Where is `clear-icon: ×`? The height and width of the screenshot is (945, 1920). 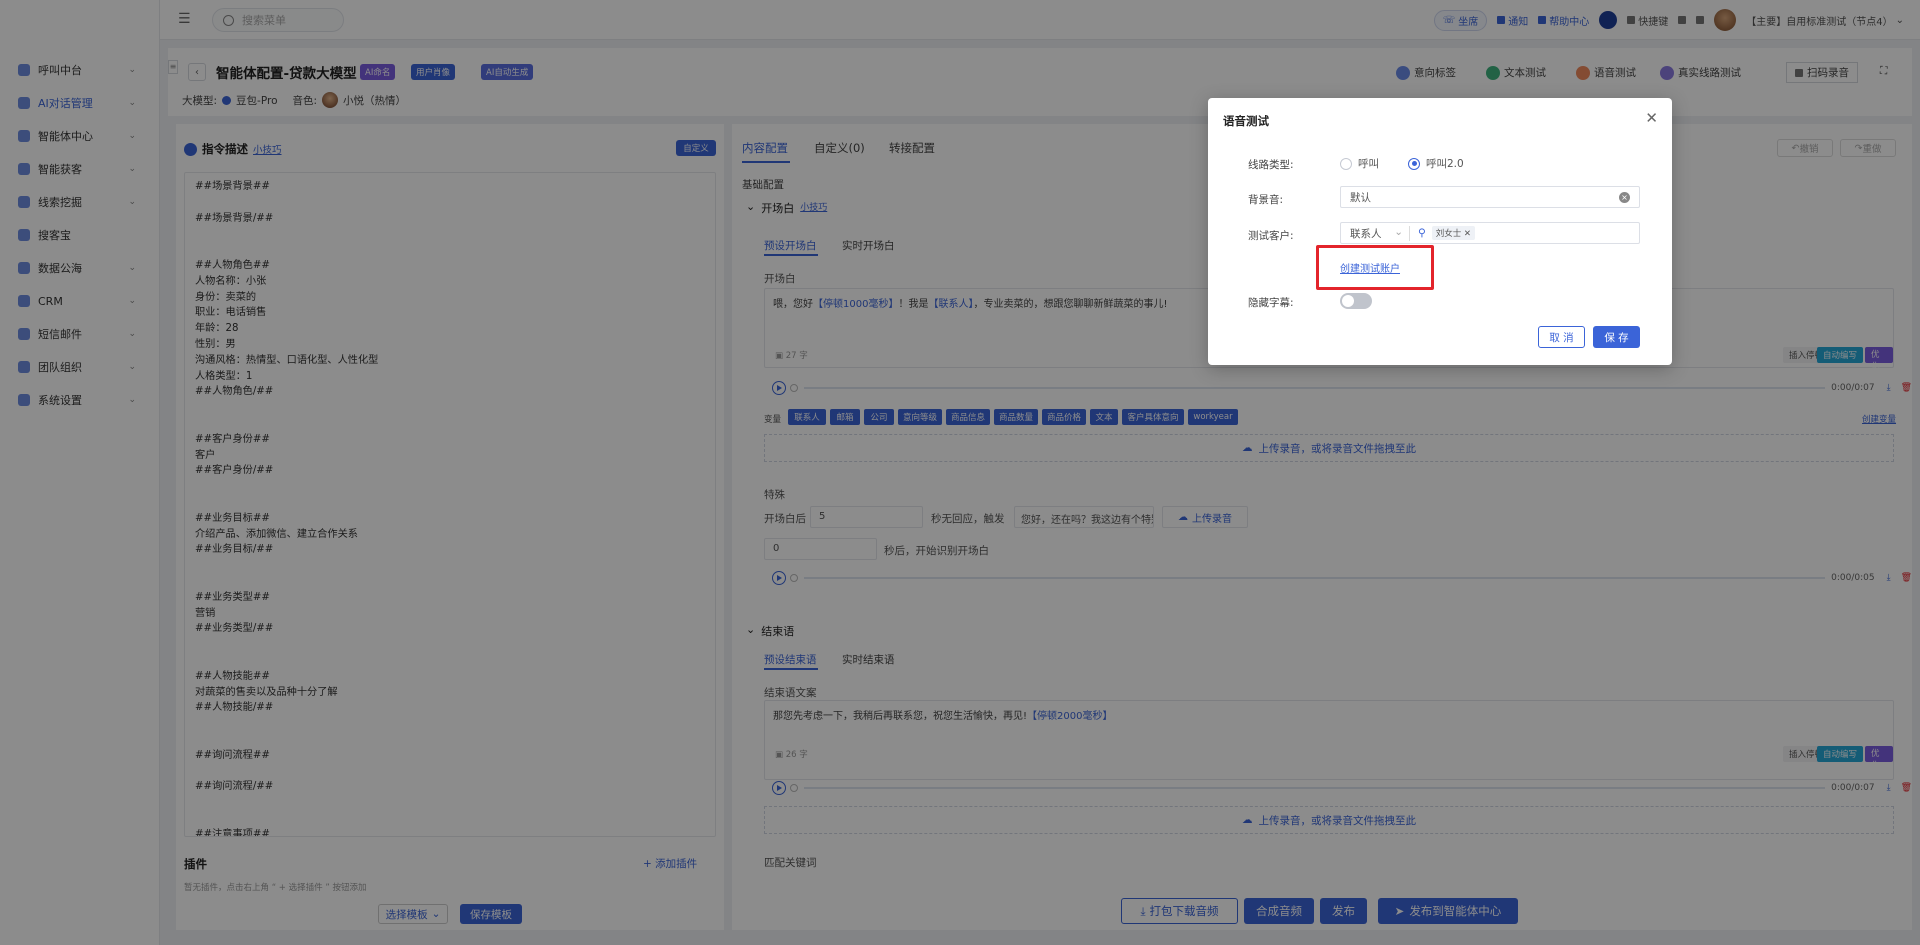
clear-icon: × is located at coordinates (1624, 197).